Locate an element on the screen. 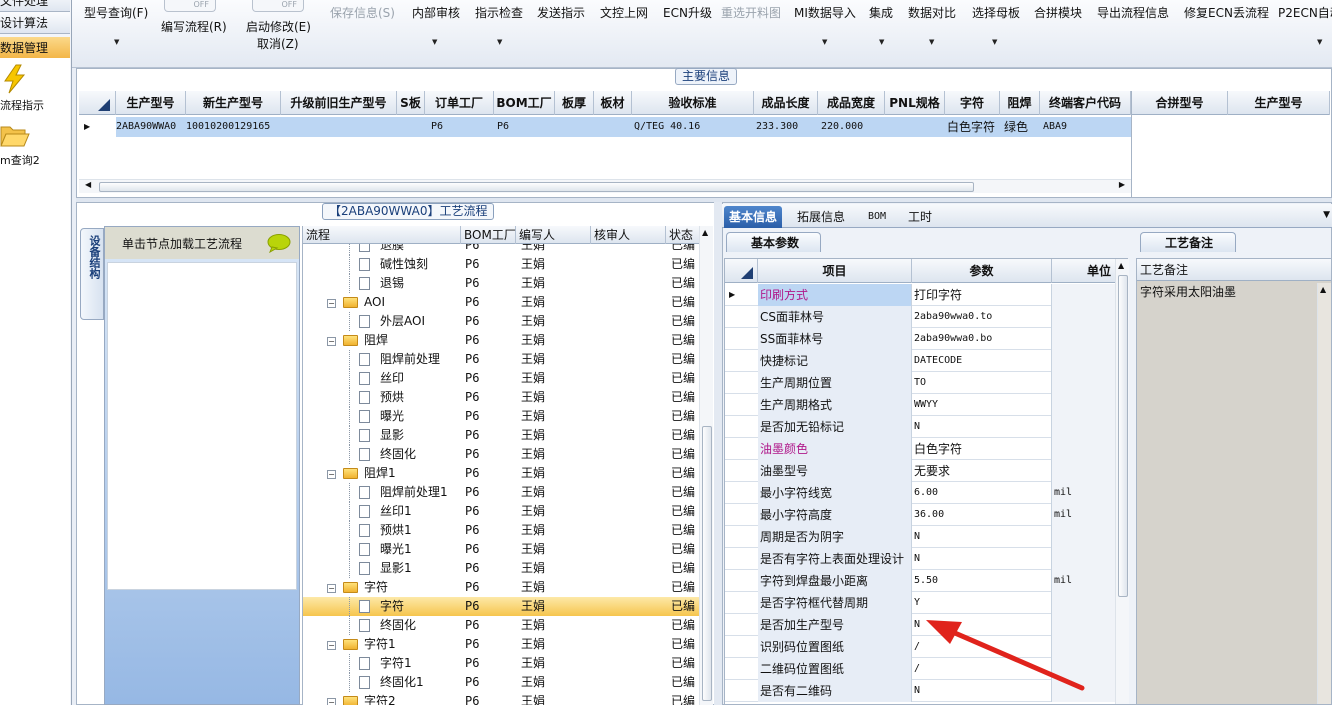 The width and height of the screenshot is (1332, 705). param-value: 6.00 is located at coordinates (982, 493).